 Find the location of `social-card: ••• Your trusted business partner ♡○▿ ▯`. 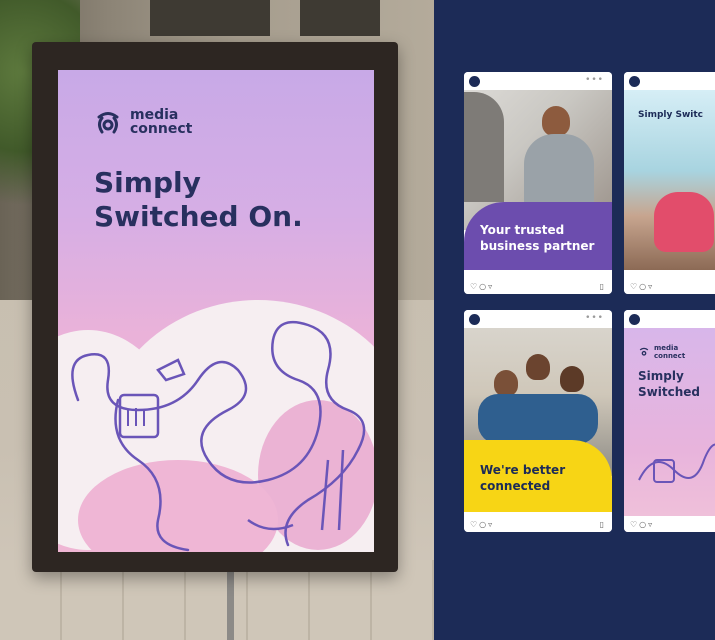

social-card: ••• Your trusted business partner ♡○▿ ▯ is located at coordinates (538, 183).